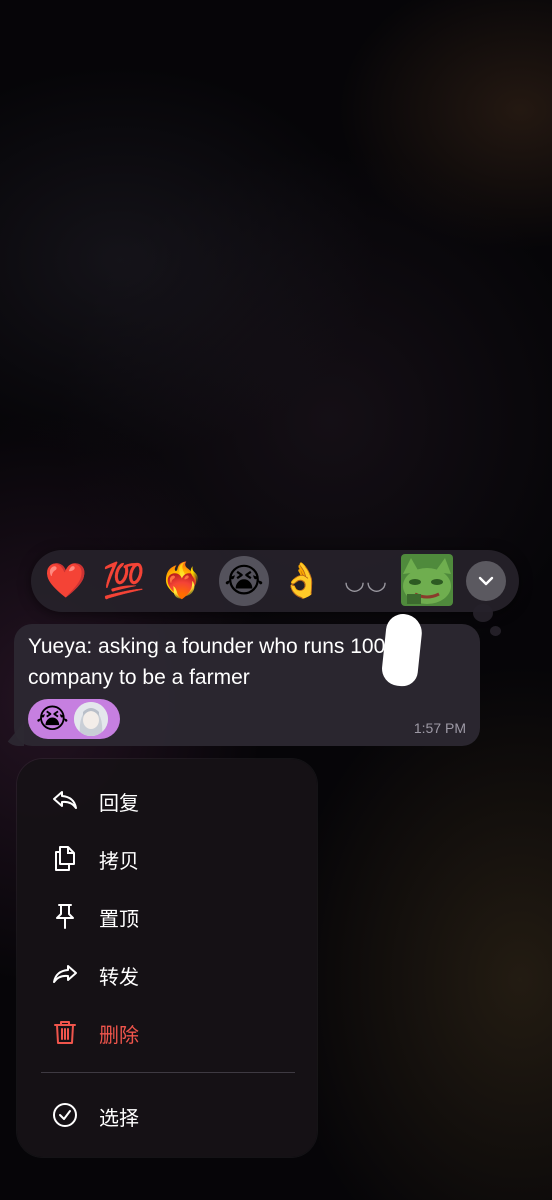 This screenshot has width=552, height=1200. Describe the element at coordinates (439, 728) in the screenshot. I see `message-timestamp: 1:57 PM` at that location.